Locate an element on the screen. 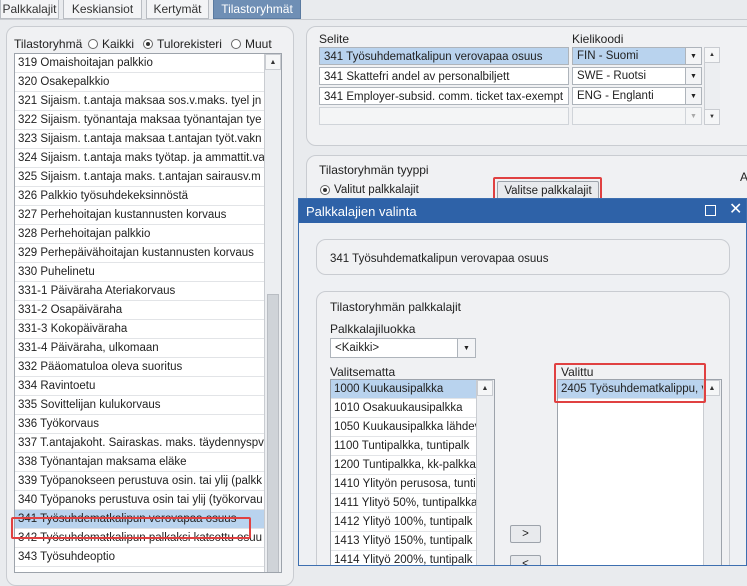  selected-list: 2405 Työsuhdematkalippu, v ▲ is located at coordinates (639, 472).